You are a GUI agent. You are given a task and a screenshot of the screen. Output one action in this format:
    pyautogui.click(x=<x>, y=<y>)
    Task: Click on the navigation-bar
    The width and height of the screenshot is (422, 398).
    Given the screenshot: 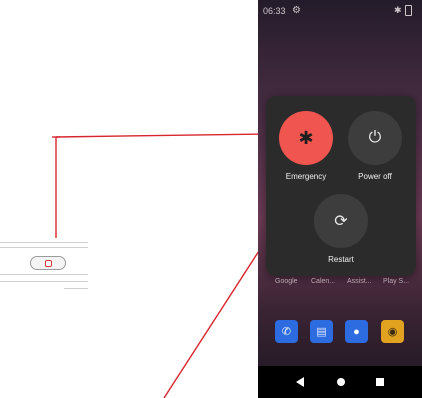 What is the action you would take?
    pyautogui.click(x=340, y=382)
    